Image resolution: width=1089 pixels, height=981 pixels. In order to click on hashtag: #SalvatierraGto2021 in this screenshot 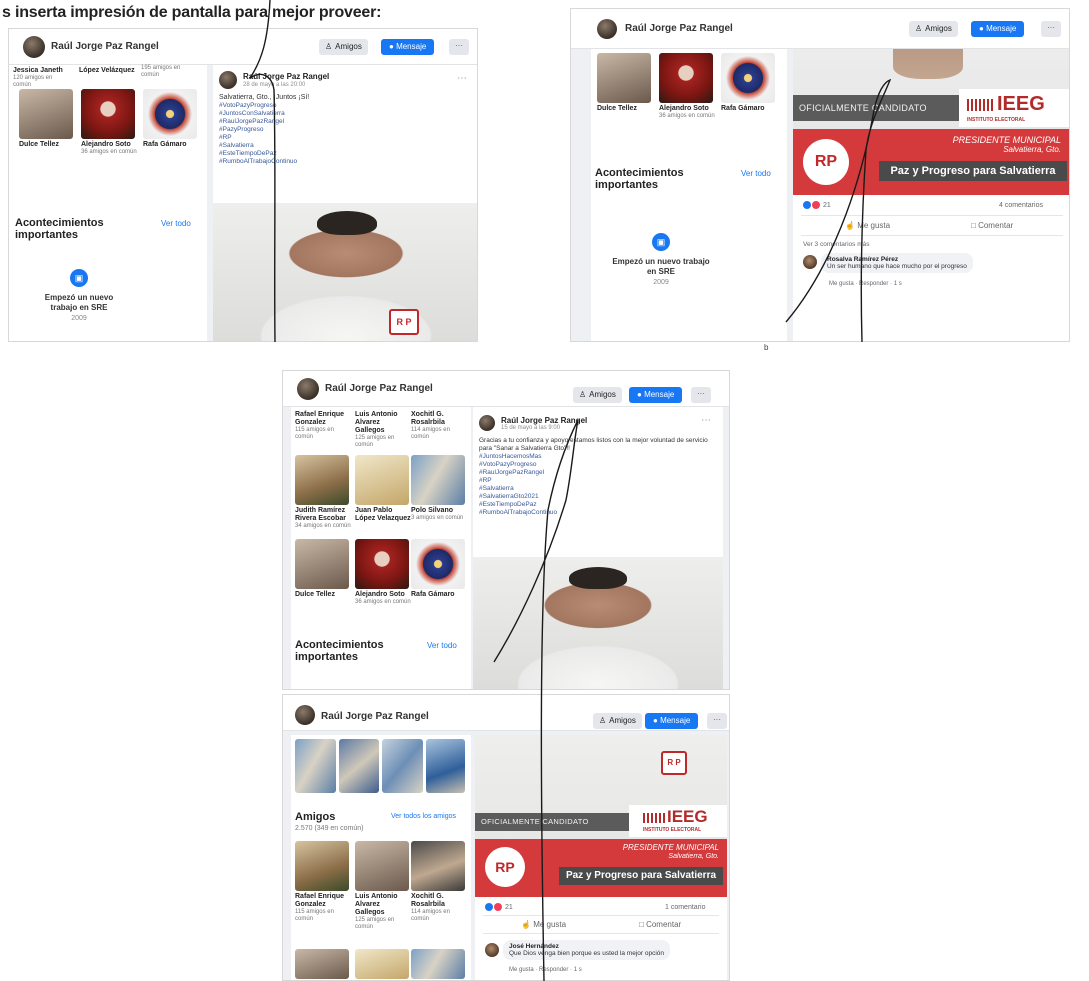, I will do `click(598, 497)`.